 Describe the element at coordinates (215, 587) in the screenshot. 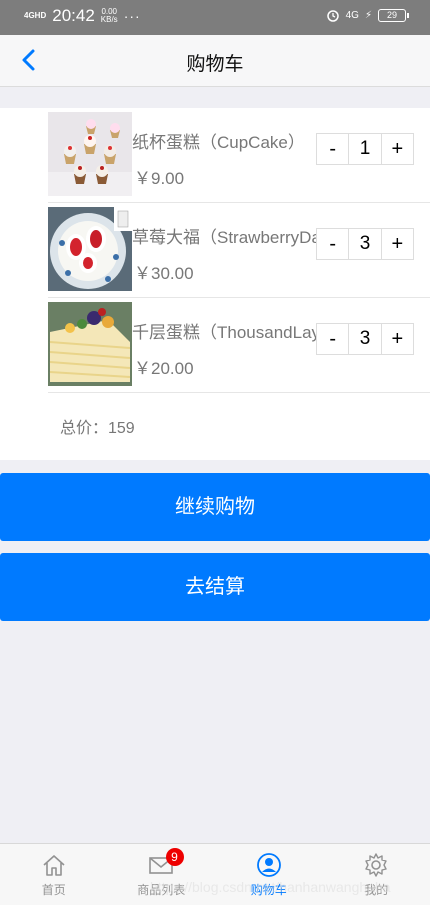

I see `checkout-button: 去结算` at that location.